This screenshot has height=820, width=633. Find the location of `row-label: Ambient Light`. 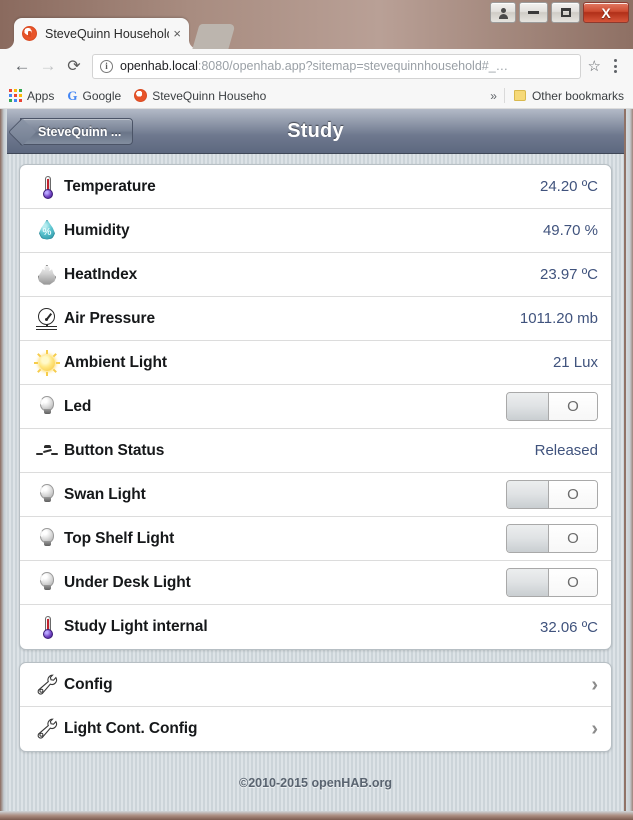

row-label: Ambient Light is located at coordinates (115, 362).